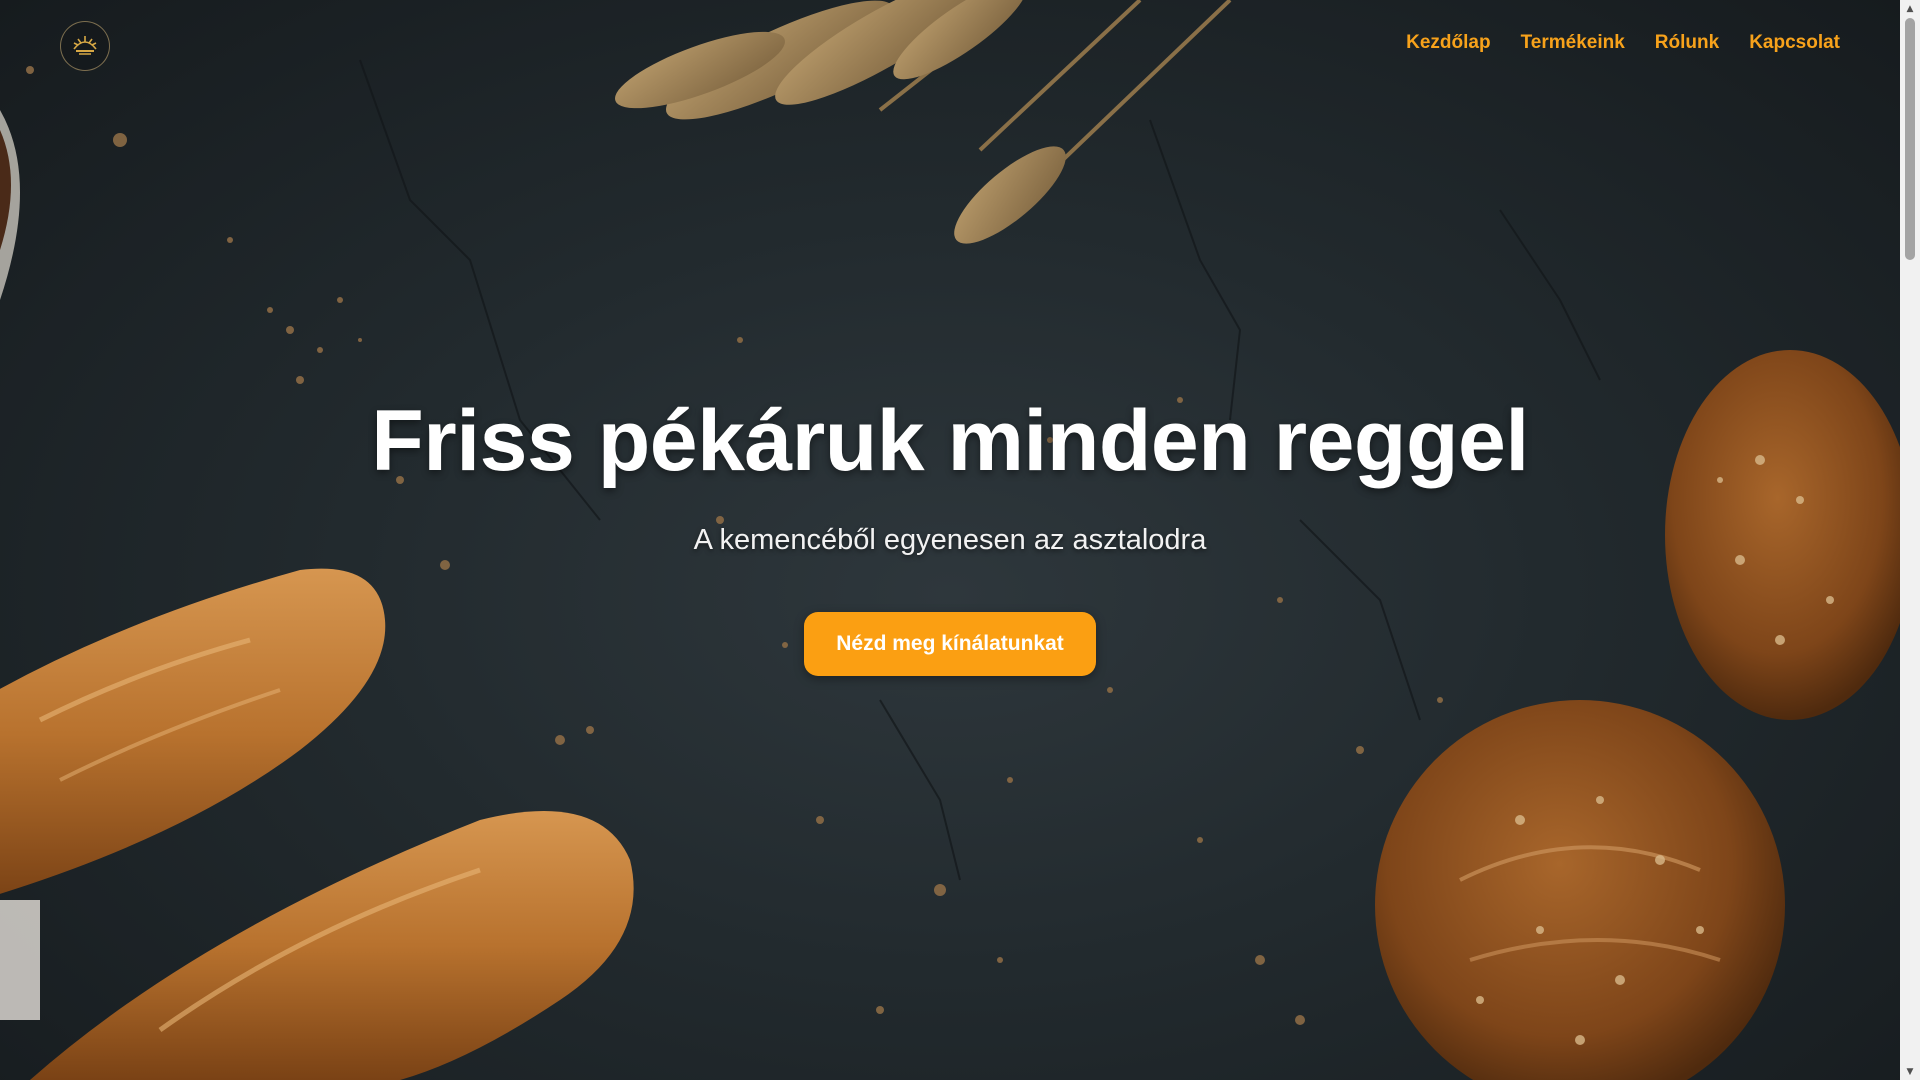  What do you see at coordinates (950, 441) in the screenshot?
I see `hero-title: Friss pékáruk minden reggel` at bounding box center [950, 441].